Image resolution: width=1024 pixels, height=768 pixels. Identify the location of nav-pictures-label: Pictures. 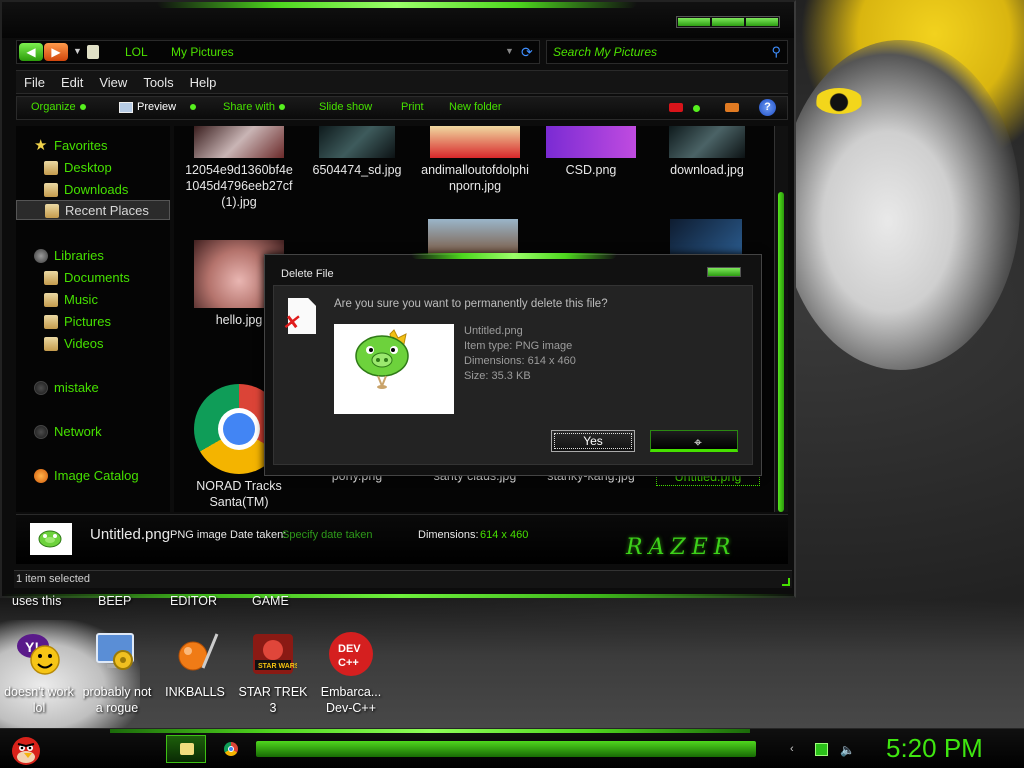
(87, 321).